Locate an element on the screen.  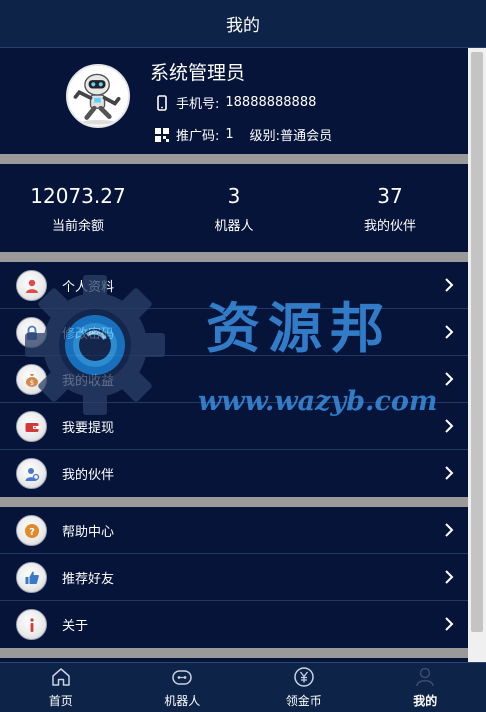
menu-label: 个人资料 is located at coordinates (88, 287).